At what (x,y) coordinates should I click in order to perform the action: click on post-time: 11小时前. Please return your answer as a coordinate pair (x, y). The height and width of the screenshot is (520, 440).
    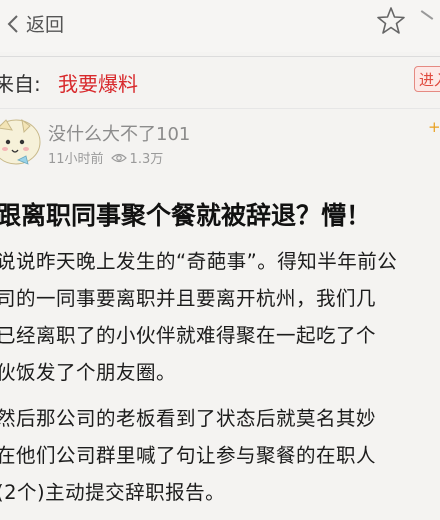
    Looking at the image, I should click on (76, 159).